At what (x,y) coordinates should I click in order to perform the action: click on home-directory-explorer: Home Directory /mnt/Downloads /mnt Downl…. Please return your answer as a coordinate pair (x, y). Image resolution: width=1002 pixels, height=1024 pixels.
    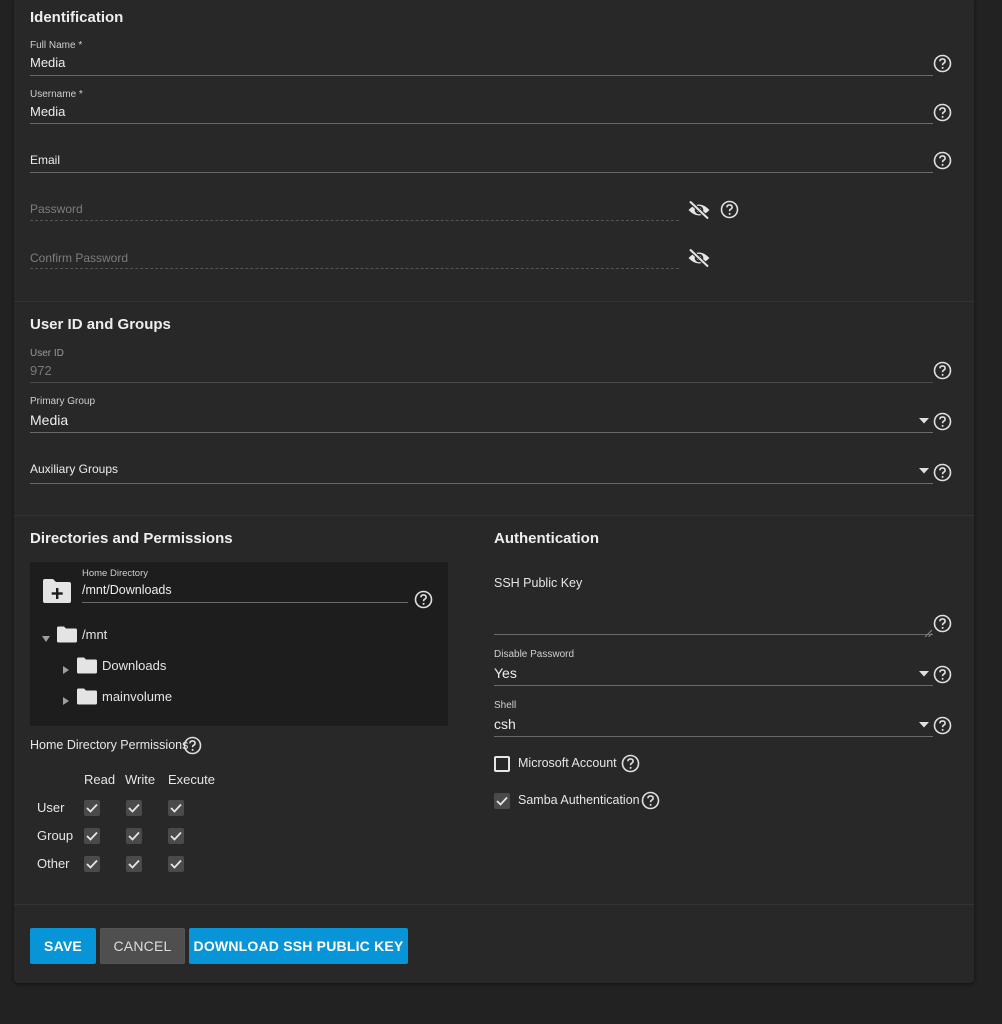
    Looking at the image, I should click on (239, 644).